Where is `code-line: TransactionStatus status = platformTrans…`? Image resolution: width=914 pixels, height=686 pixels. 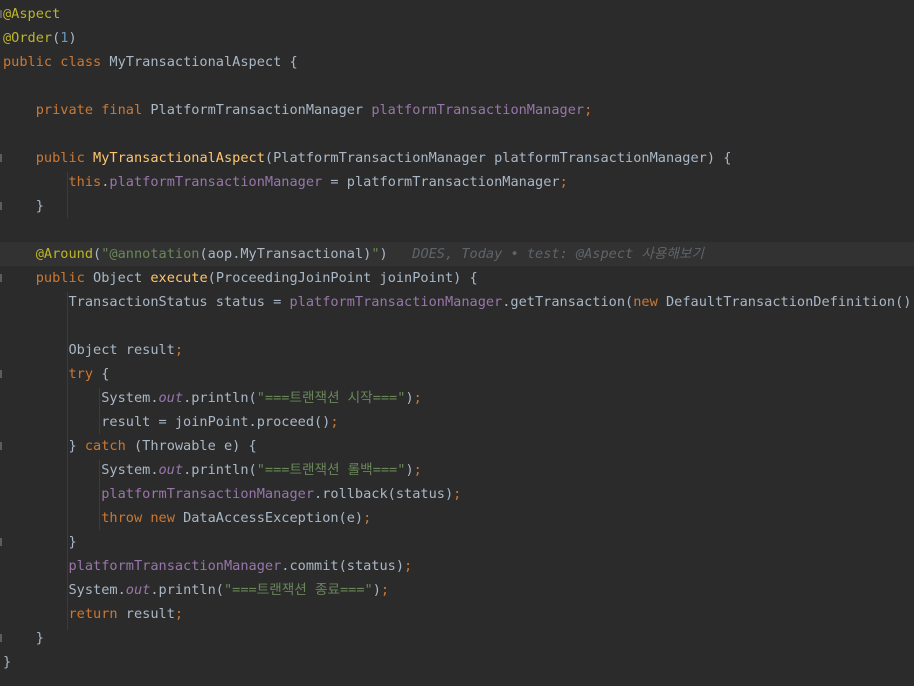
code-line: TransactionStatus status = platformTrans… is located at coordinates (457, 302).